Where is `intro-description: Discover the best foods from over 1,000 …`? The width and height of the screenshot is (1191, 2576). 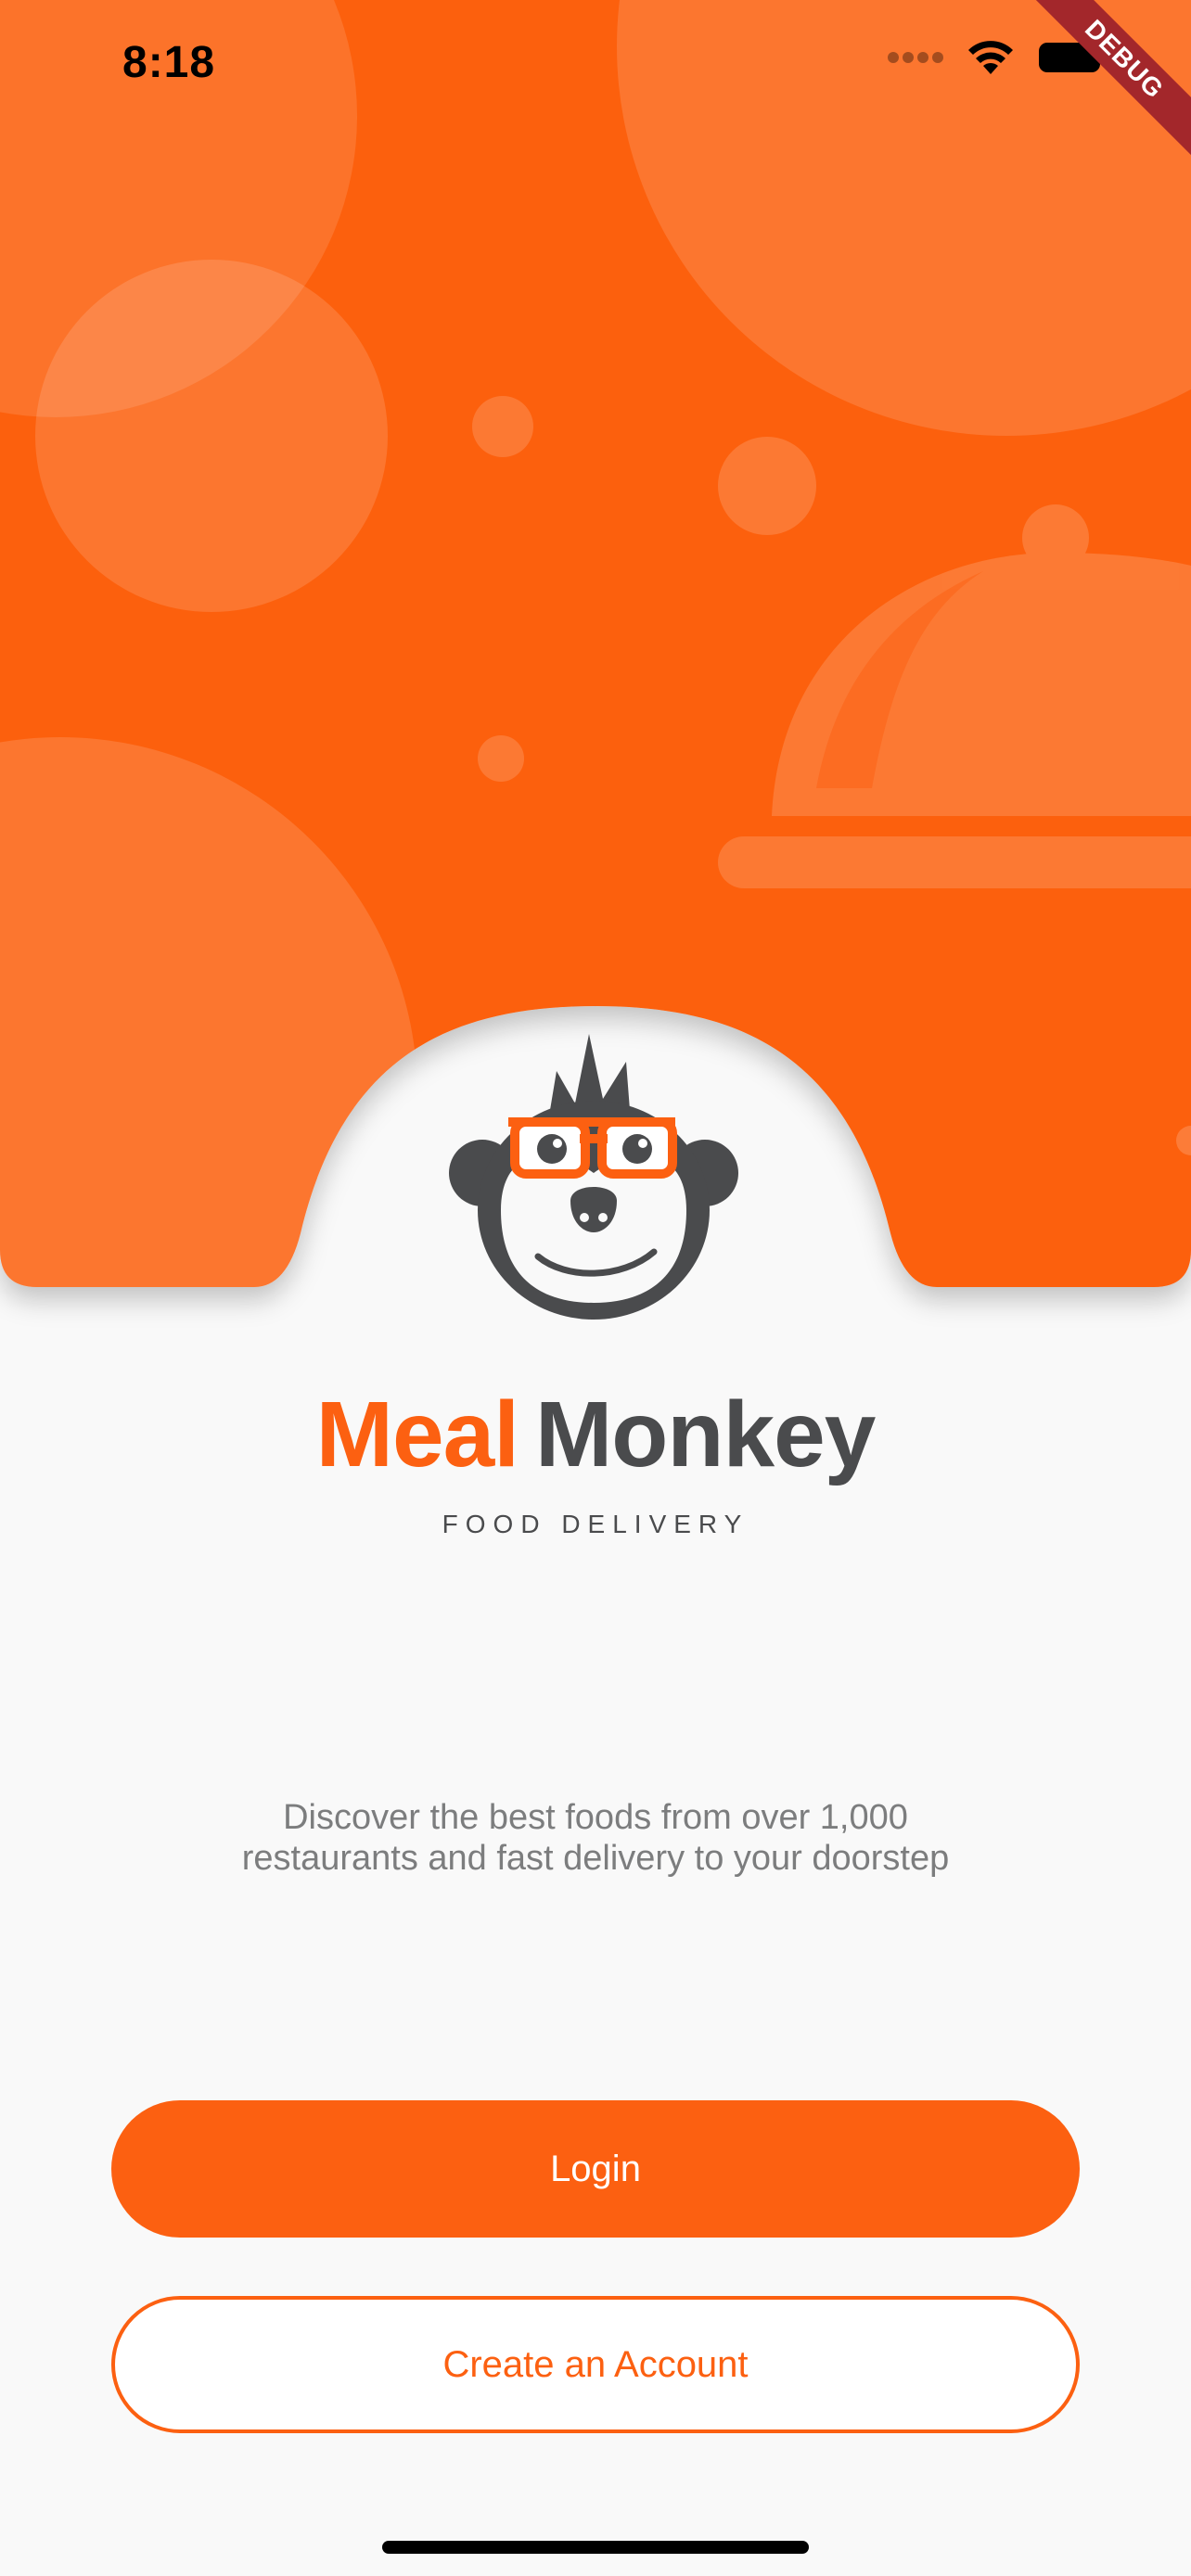 intro-description: Discover the best foods from over 1,000 … is located at coordinates (595, 1838).